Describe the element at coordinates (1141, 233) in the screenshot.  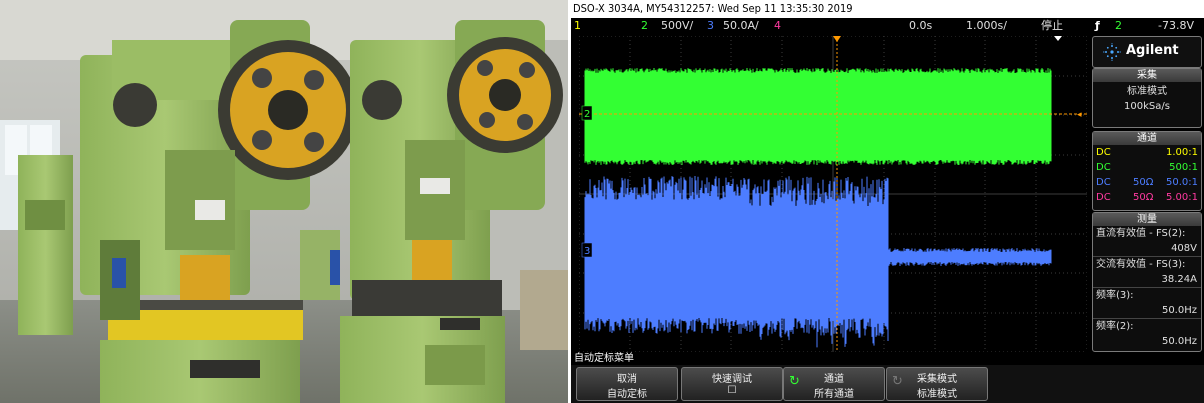
I see `measurement-label: 直流有效值 - FS(2):` at that location.